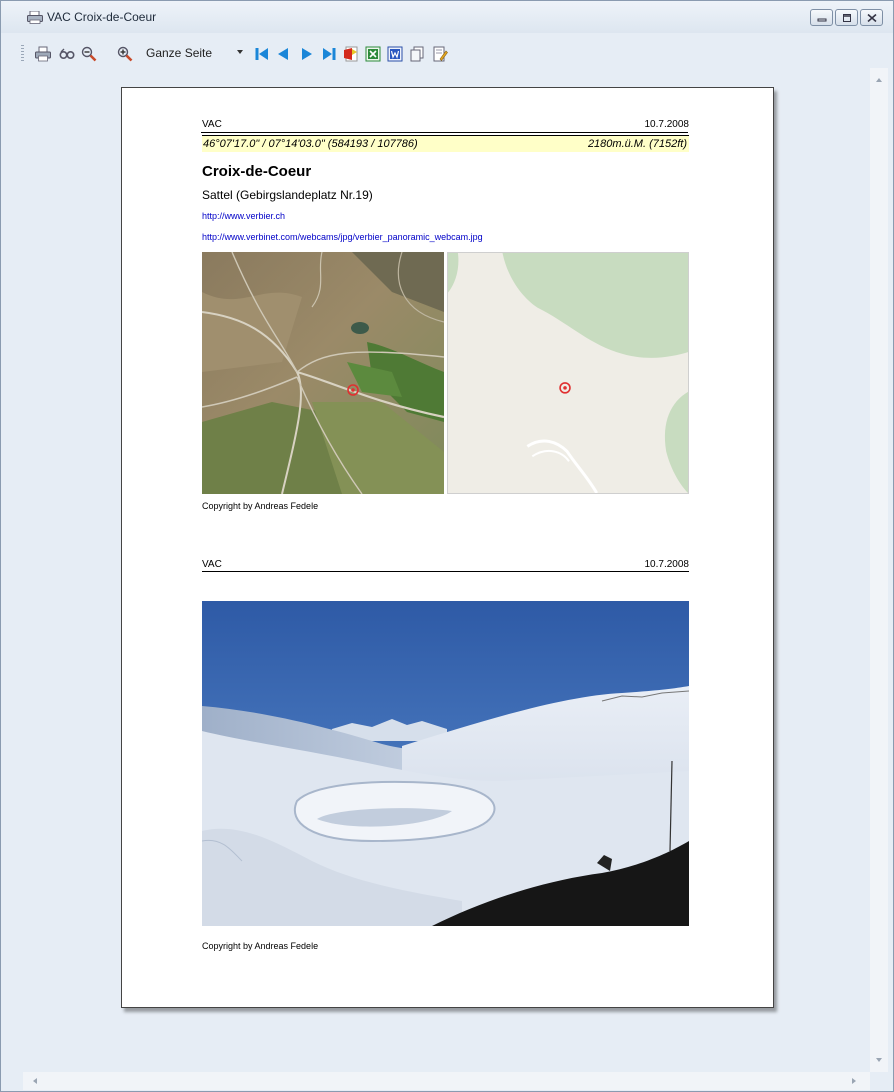  Describe the element at coordinates (568, 373) in the screenshot. I see `location-map` at that location.